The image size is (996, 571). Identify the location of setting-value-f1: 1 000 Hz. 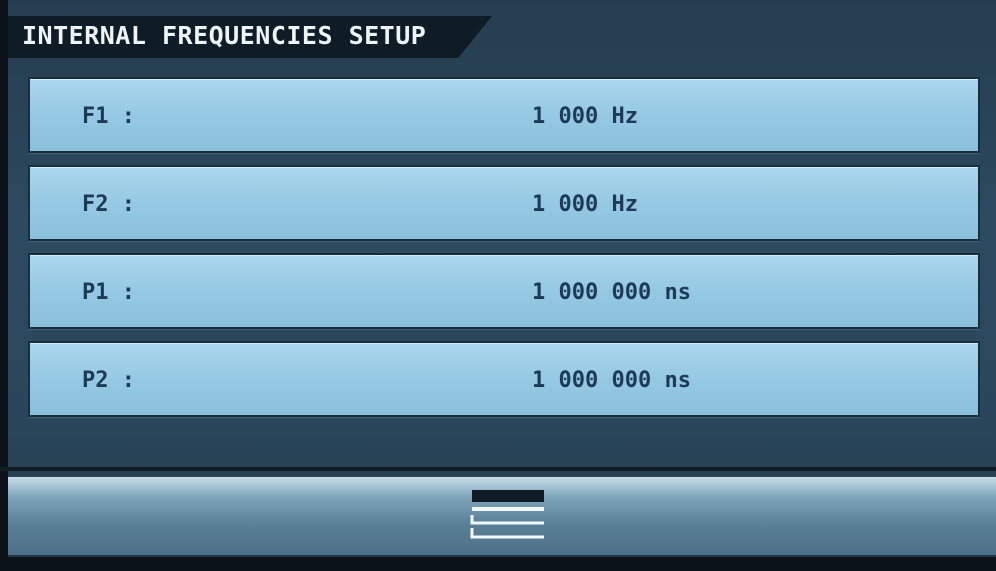
(585, 116).